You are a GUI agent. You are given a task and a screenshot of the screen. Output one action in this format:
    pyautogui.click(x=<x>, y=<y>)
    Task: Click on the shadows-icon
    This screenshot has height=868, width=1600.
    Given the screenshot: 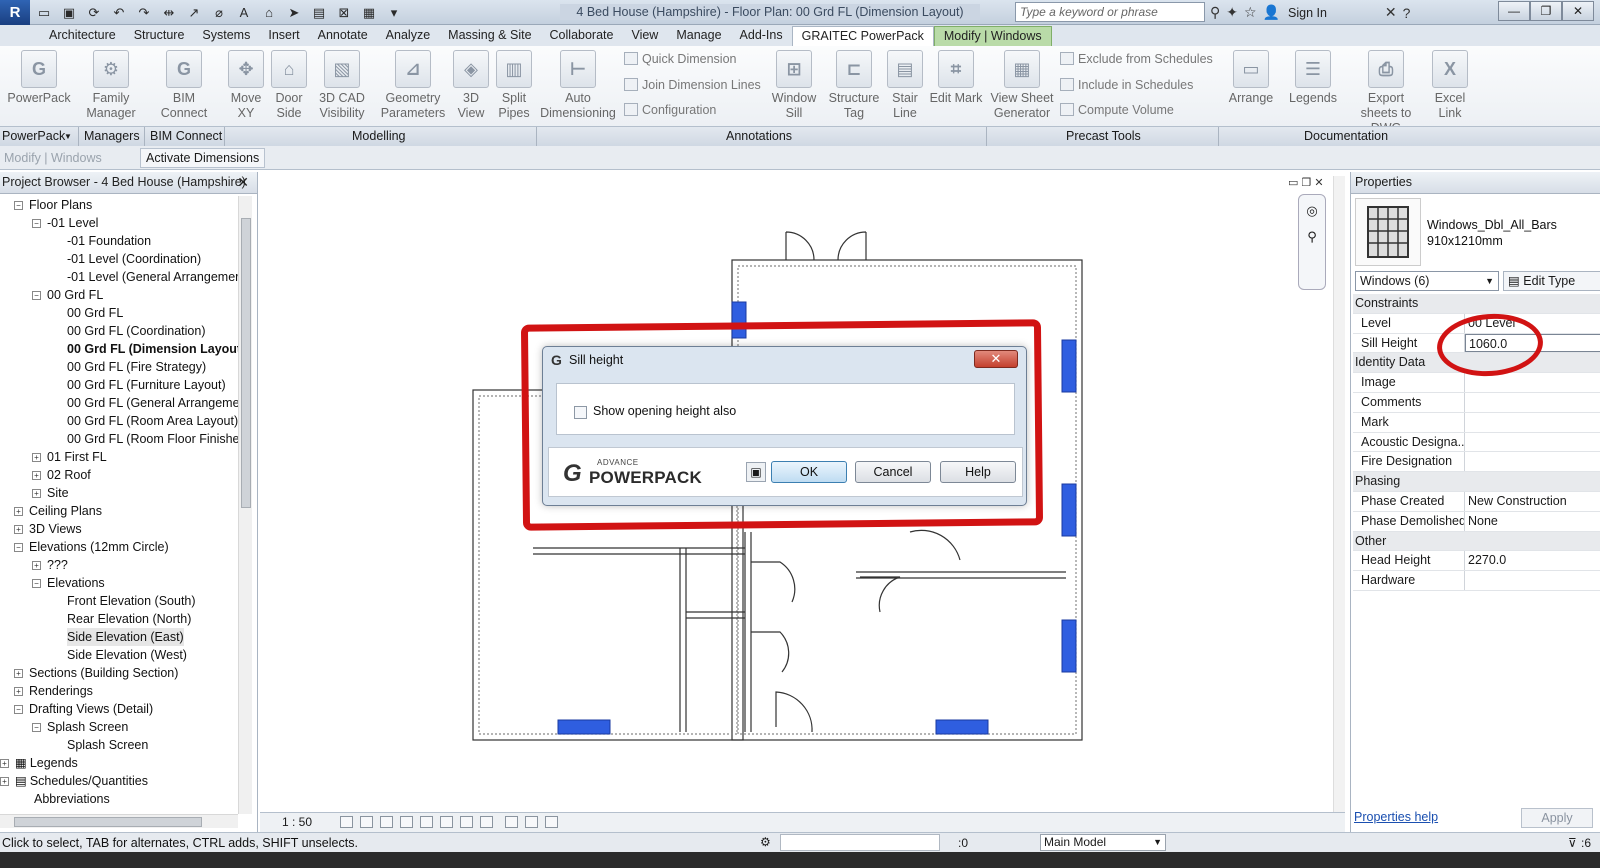 What is the action you would take?
    pyautogui.click(x=406, y=822)
    